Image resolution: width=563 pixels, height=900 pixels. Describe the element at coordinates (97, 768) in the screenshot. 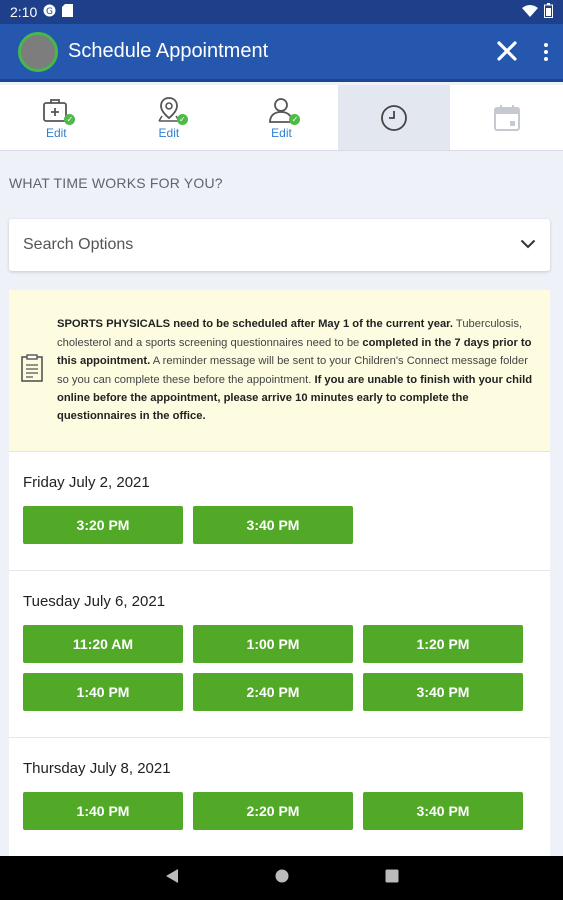

I see `day-date: Thursday July 8, 2021` at that location.